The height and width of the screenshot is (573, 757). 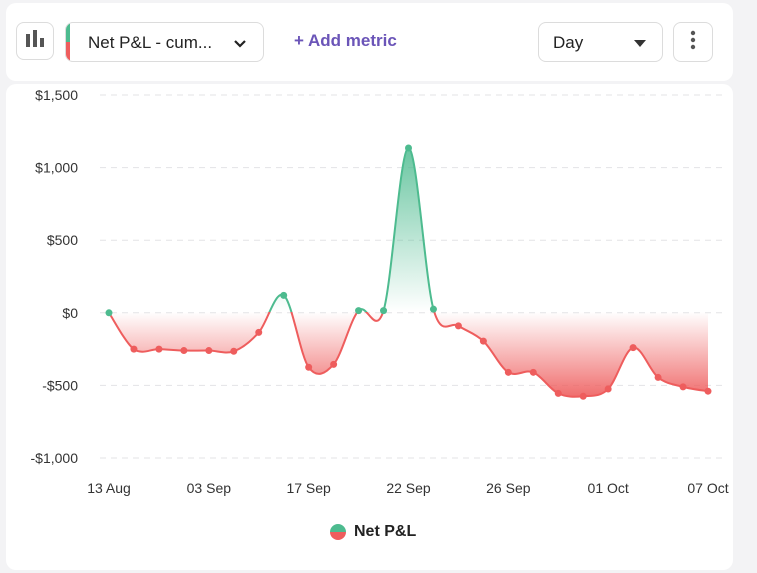 I want to click on y-axis: $1,500 $1,000 $500 $0 -$500 -$1,000, so click(x=55, y=276).